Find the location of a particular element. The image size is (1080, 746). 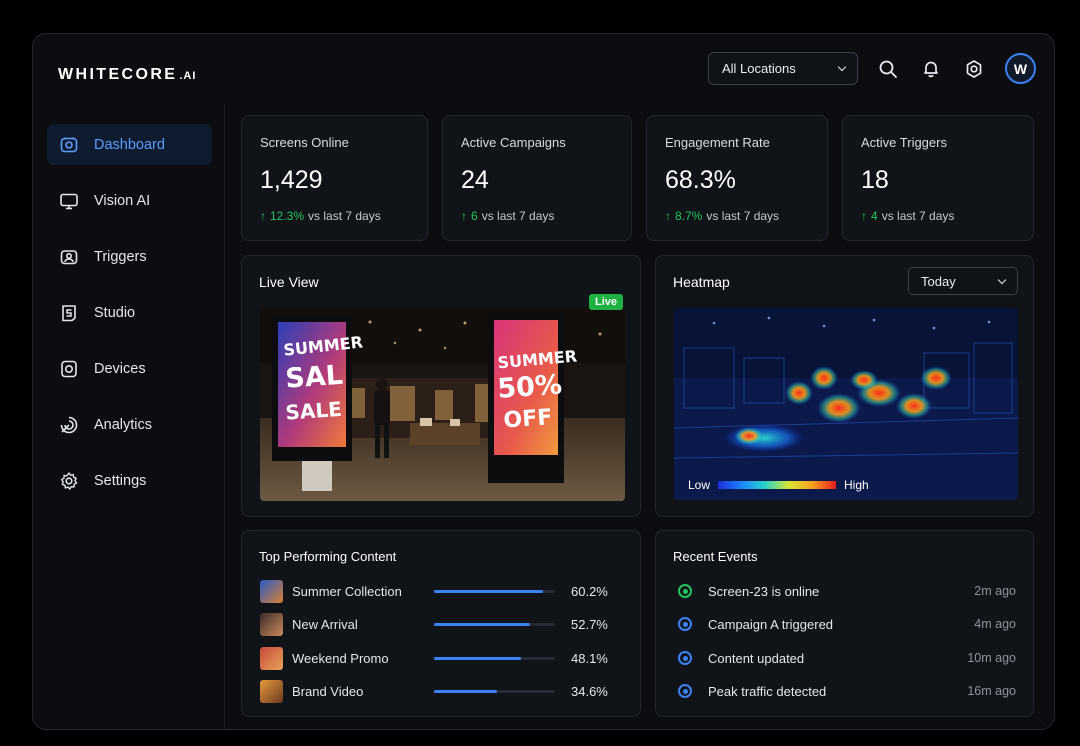

stat-label: Screens Online is located at coordinates (304, 142).